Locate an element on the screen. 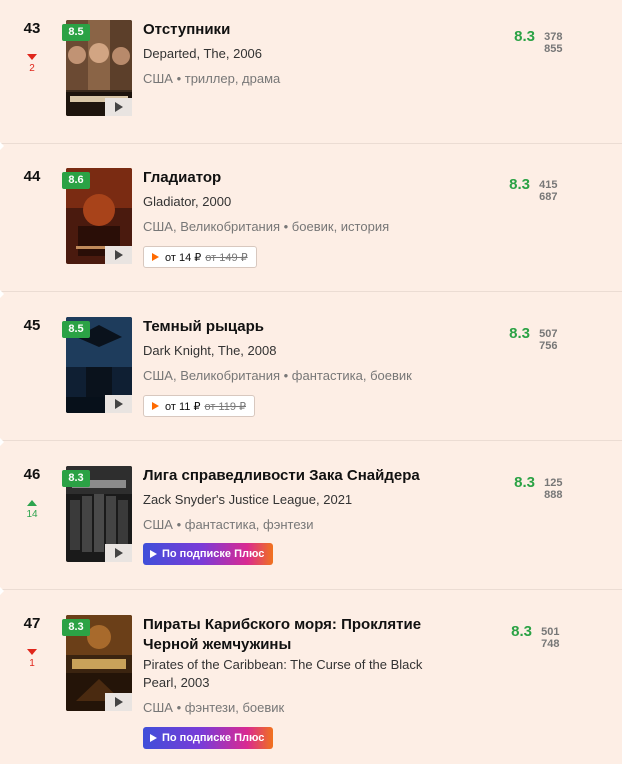 The height and width of the screenshot is (764, 622). buy-price-button: от 11 ₽ от 119 ₽ is located at coordinates (199, 406).